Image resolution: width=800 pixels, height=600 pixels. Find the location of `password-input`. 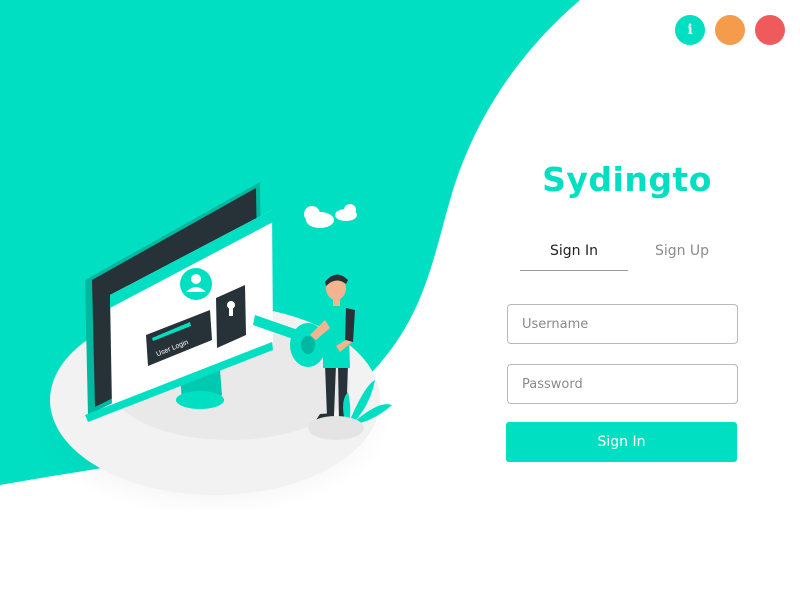

password-input is located at coordinates (622, 384).